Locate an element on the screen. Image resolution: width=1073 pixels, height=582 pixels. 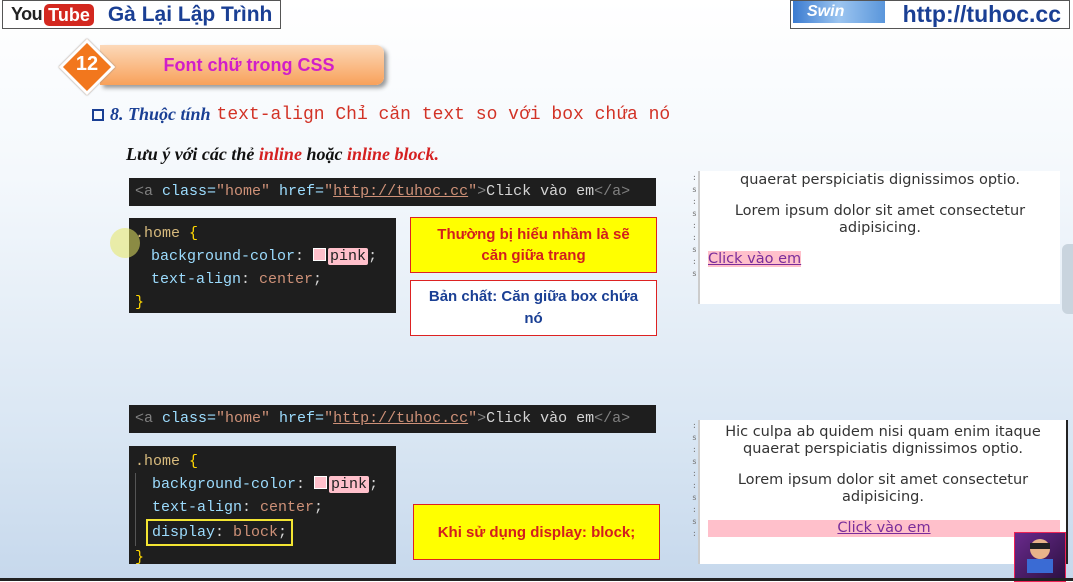
channel-brand: You Tube Gà Lại Lập Trình is located at coordinates (141, 14).